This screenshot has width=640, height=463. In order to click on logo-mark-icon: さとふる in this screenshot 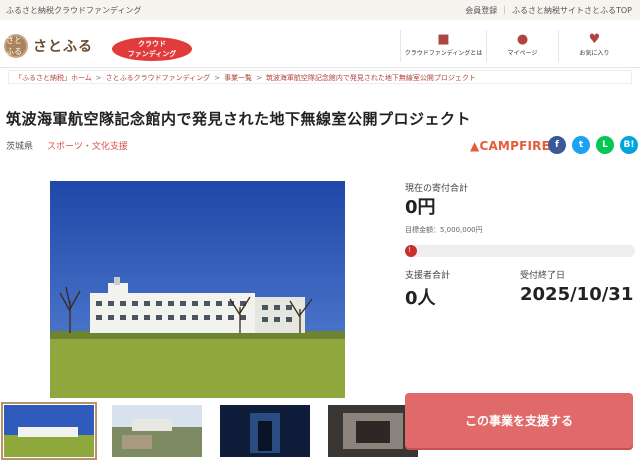, I will do `click(16, 46)`.